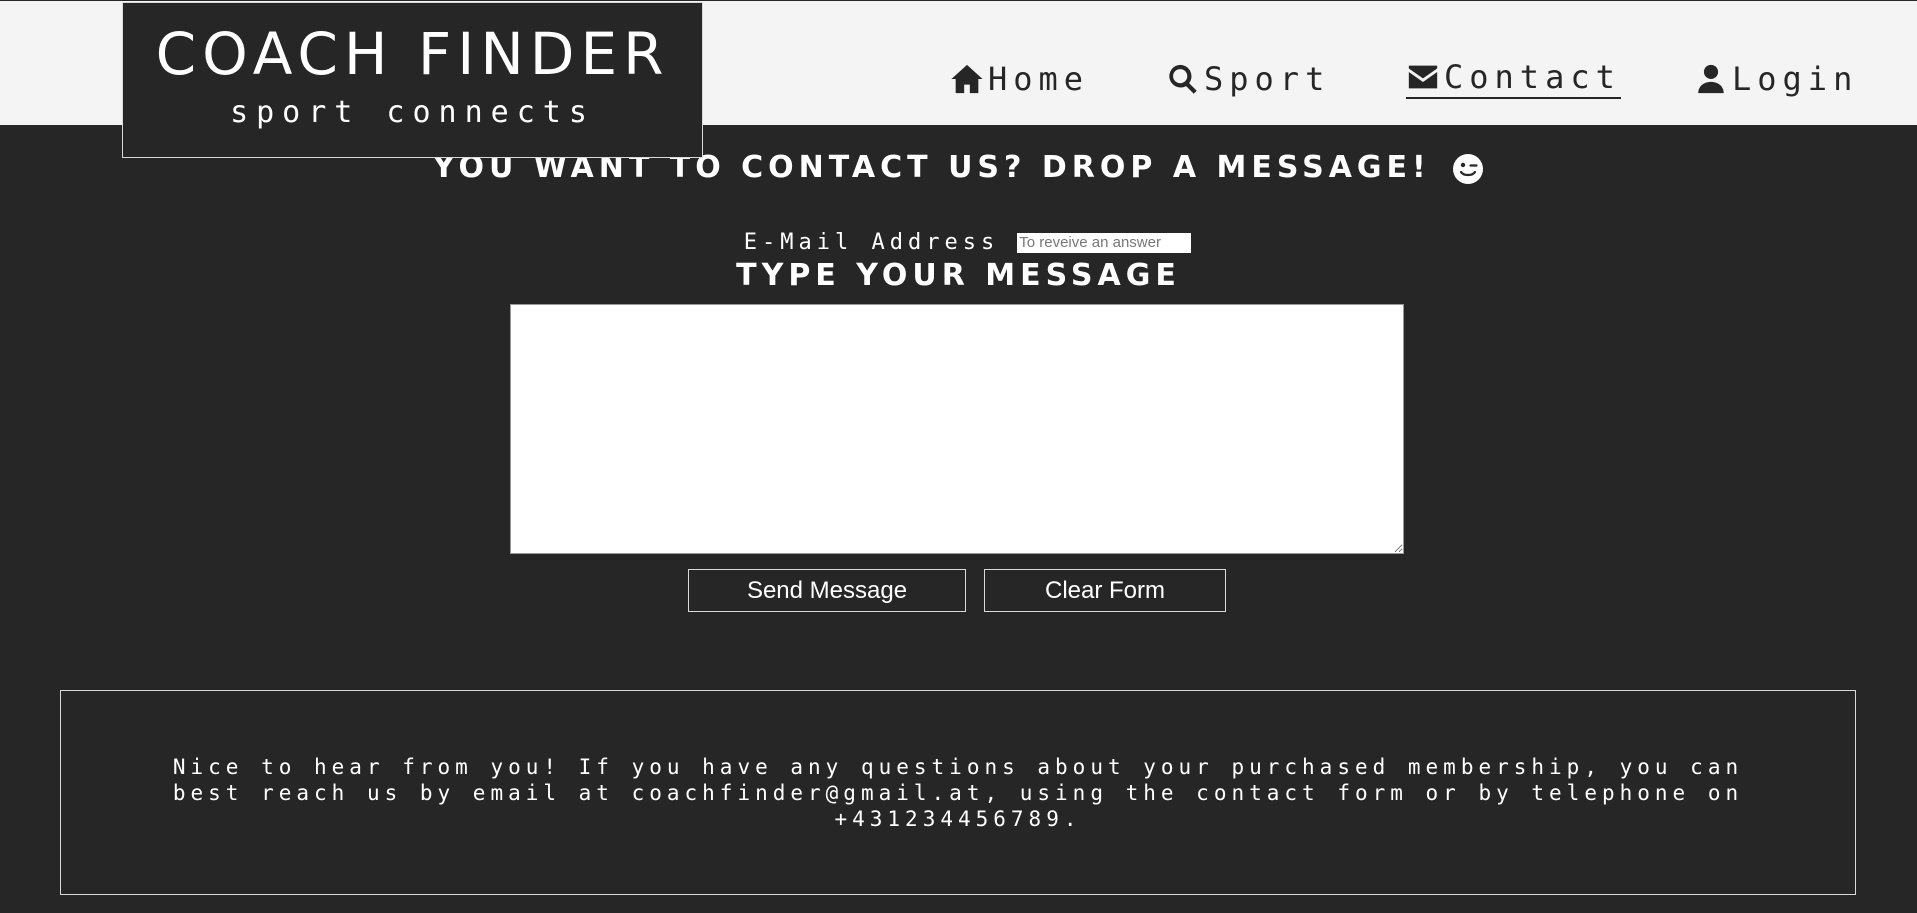  I want to click on email-field, so click(1104, 242).